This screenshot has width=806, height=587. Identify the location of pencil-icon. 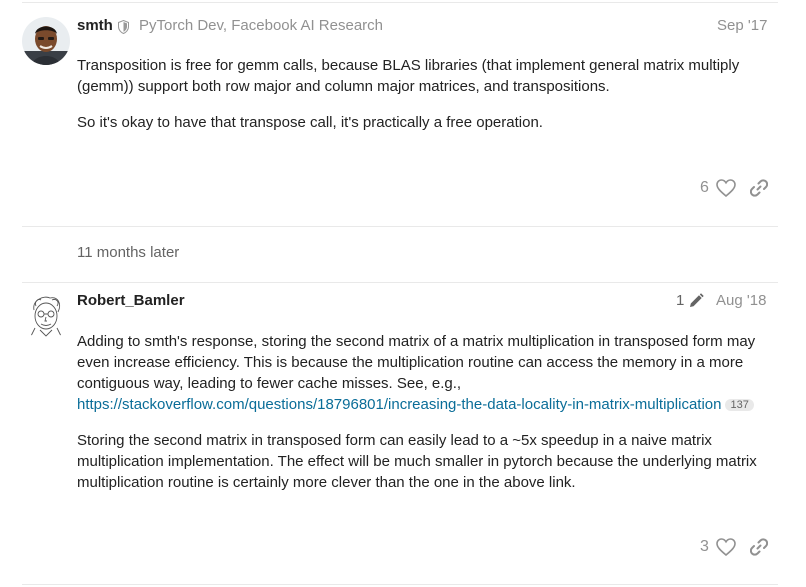
(696, 303).